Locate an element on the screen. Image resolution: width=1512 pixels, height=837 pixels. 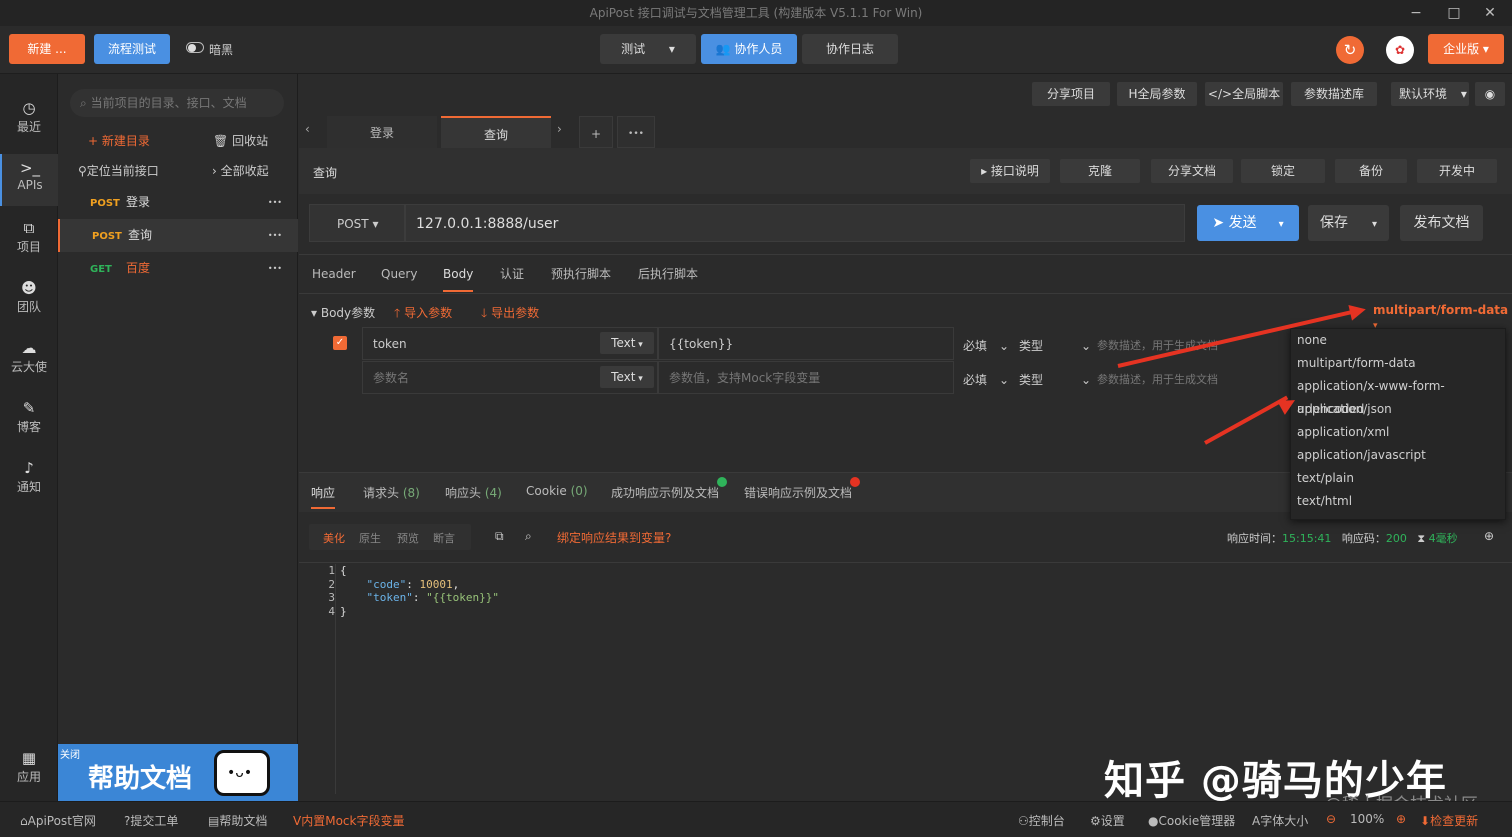
bind-response-link: 绑定响应结果到变量? is located at coordinates (614, 537).